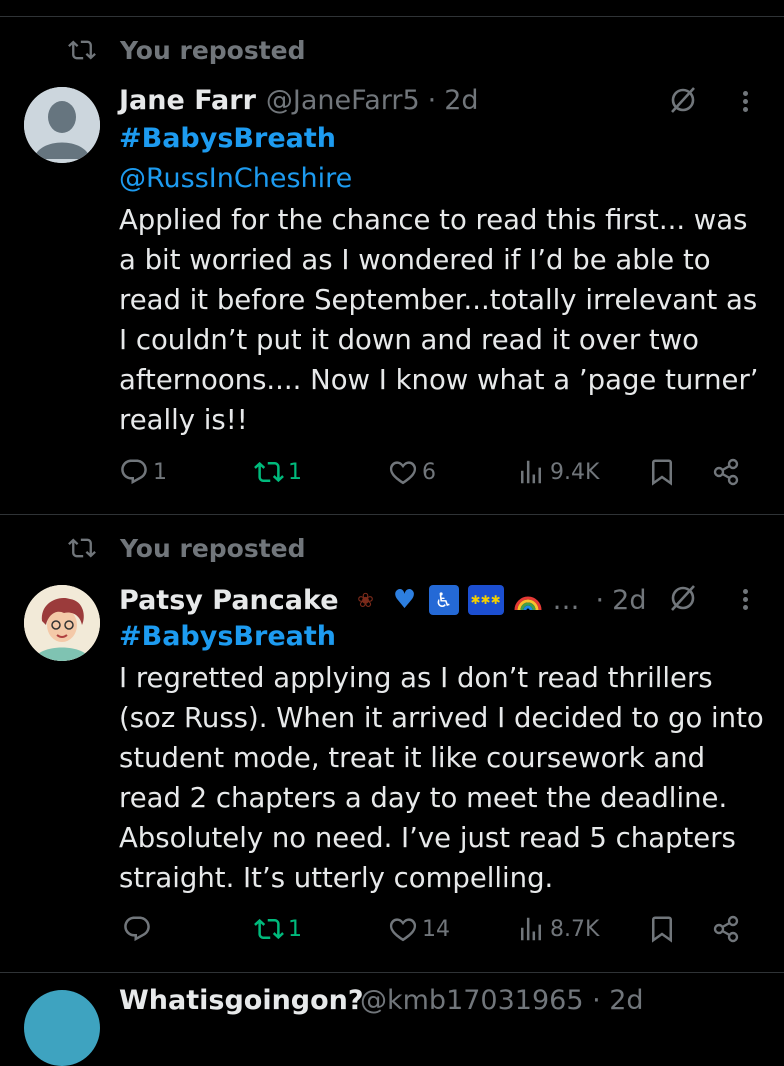  I want to click on views-button: 8.7K, so click(557, 929).